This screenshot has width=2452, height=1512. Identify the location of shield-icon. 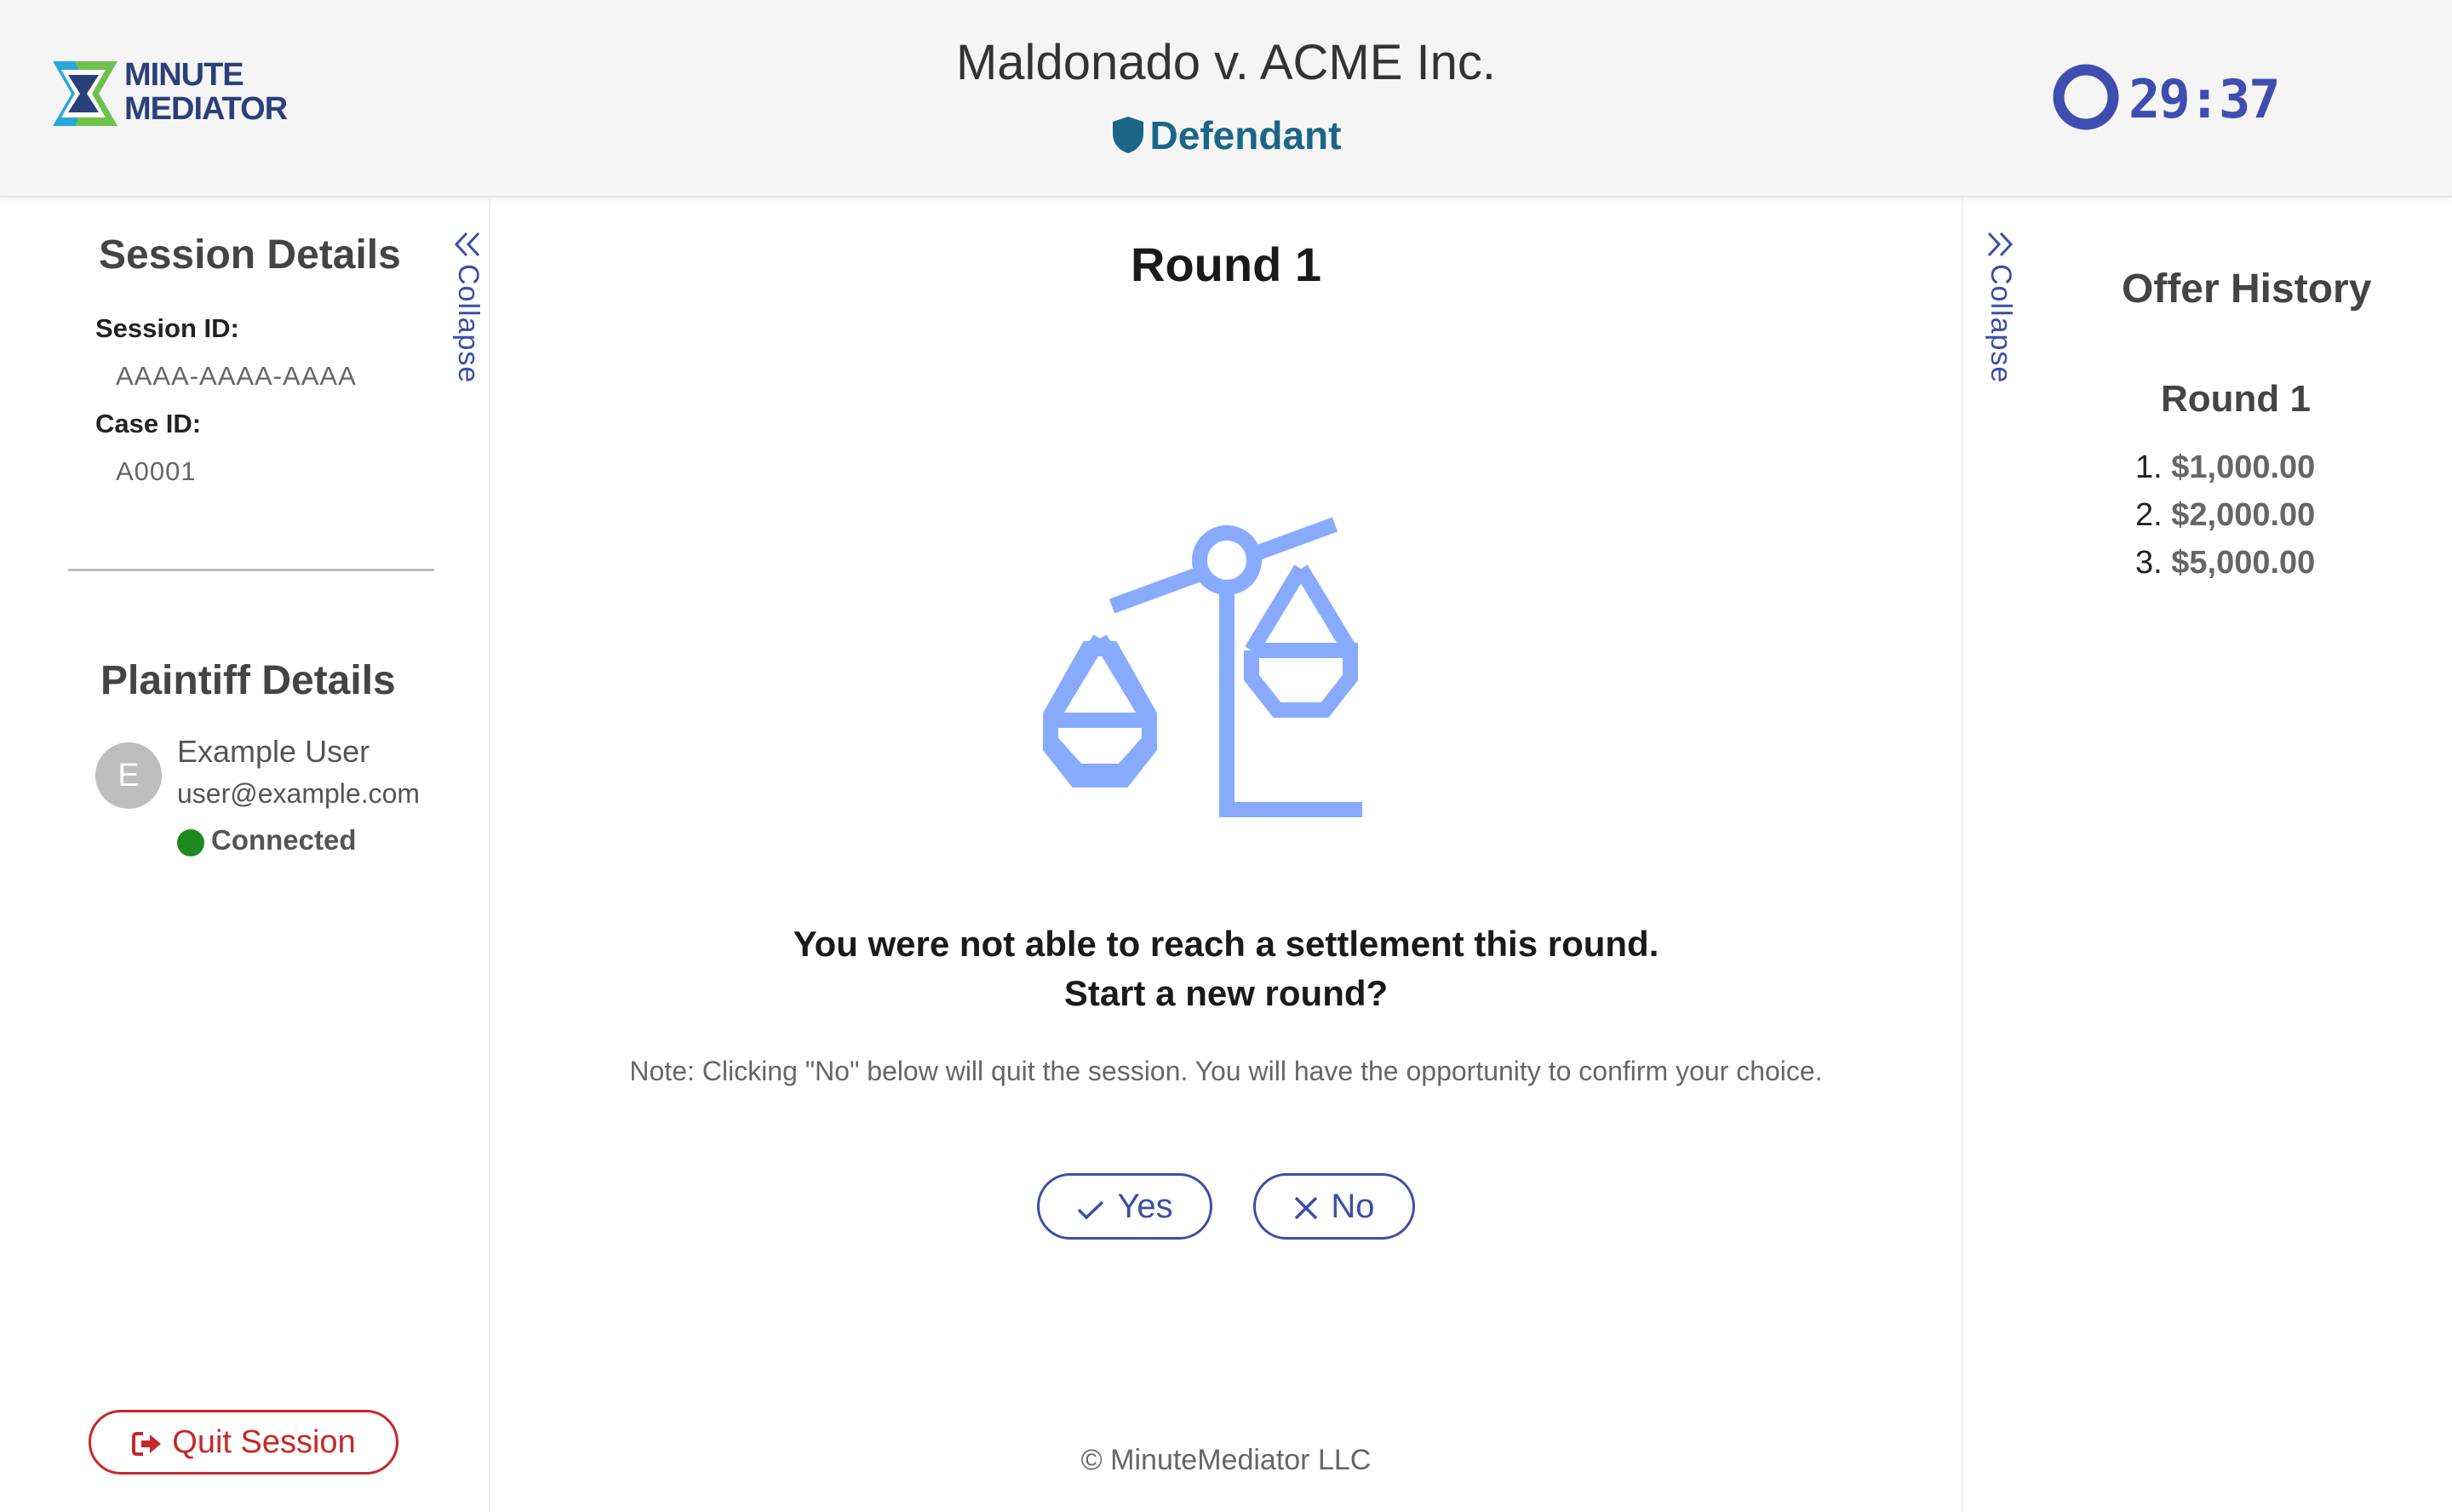
(1127, 135).